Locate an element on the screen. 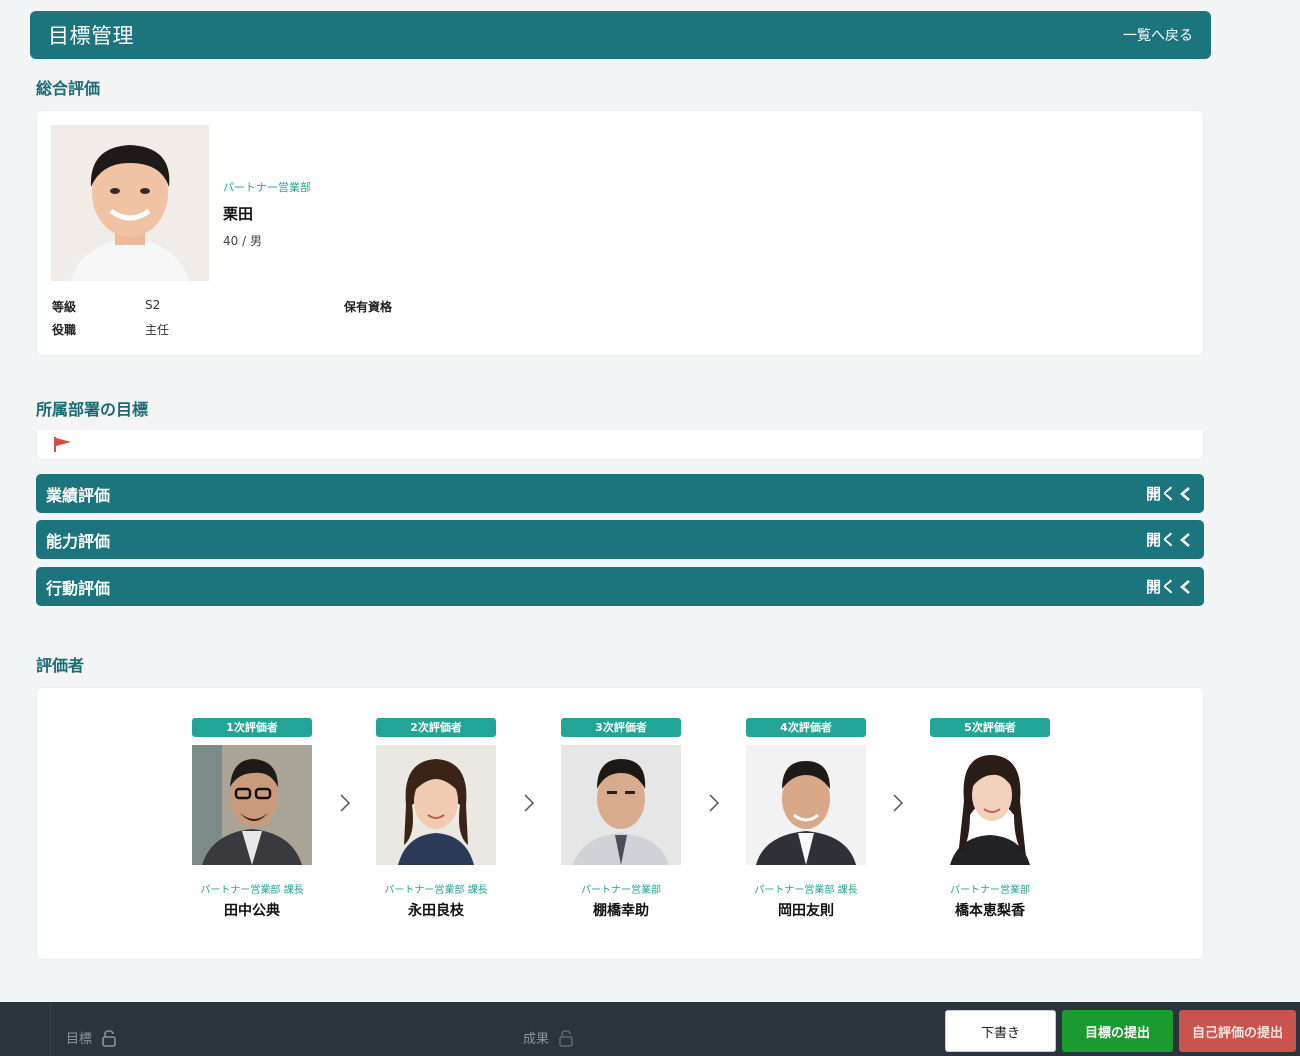 The width and height of the screenshot is (1300, 1056). submit-self-evaluation-button: 自己評価の提出 is located at coordinates (1237, 1031).